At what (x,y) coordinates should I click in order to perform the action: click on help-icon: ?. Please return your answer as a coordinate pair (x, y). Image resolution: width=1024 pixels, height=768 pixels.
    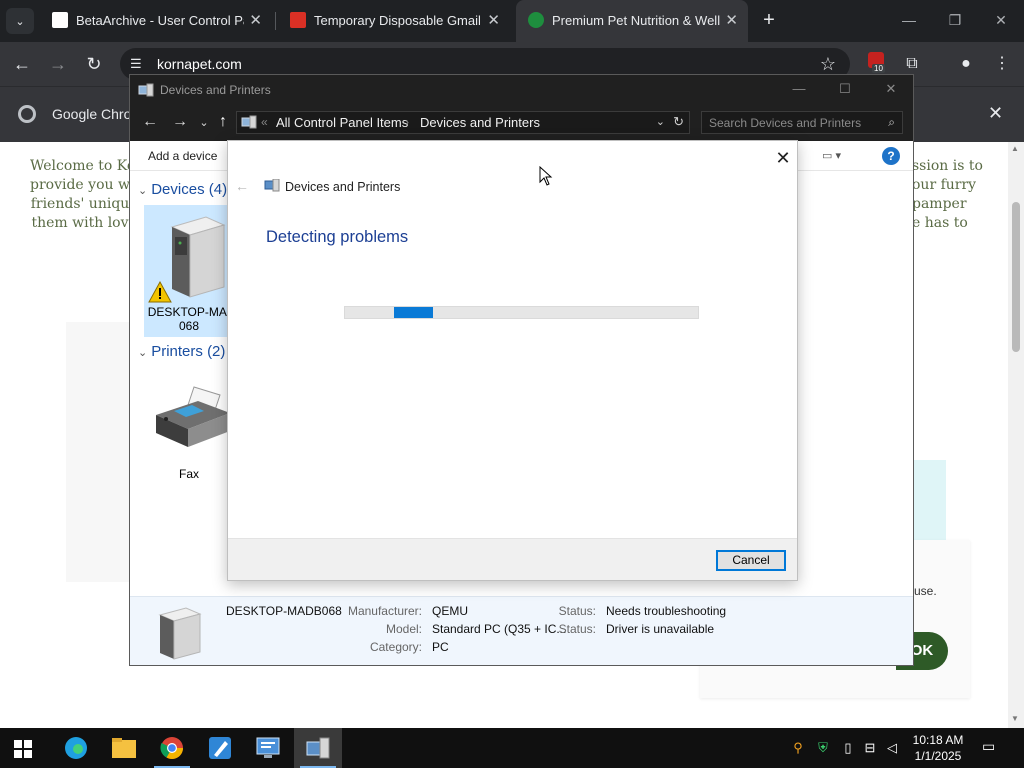
    Looking at the image, I should click on (891, 156).